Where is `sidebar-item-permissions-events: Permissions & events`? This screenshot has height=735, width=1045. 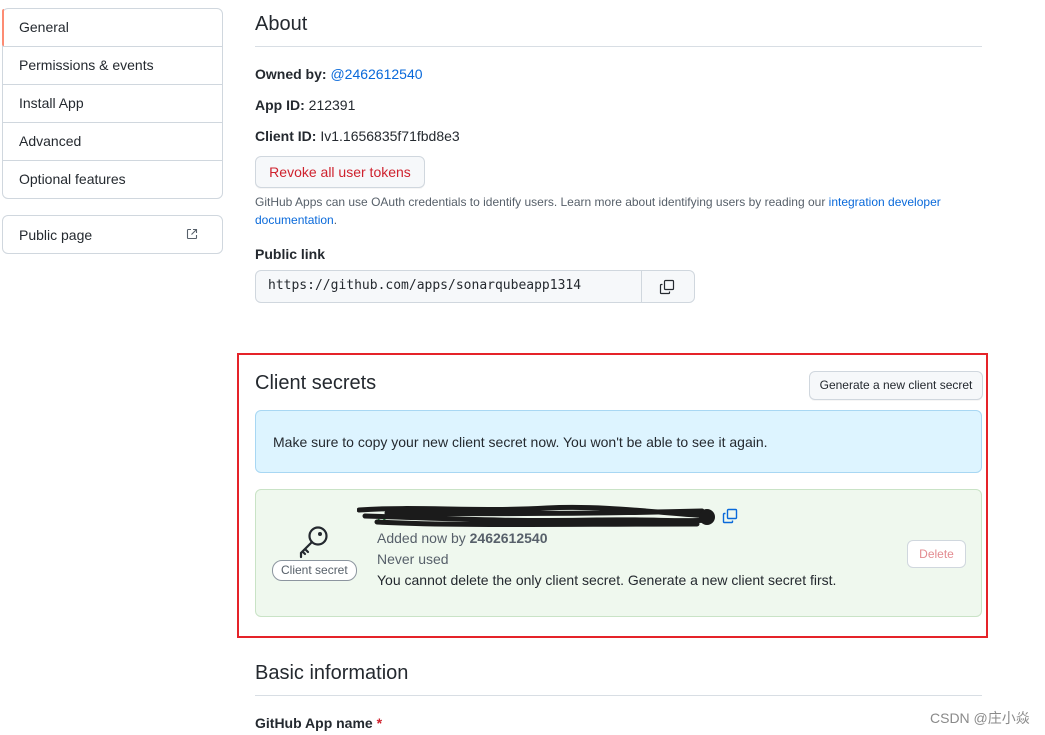
sidebar-item-permissions-events: Permissions & events is located at coordinates (112, 65).